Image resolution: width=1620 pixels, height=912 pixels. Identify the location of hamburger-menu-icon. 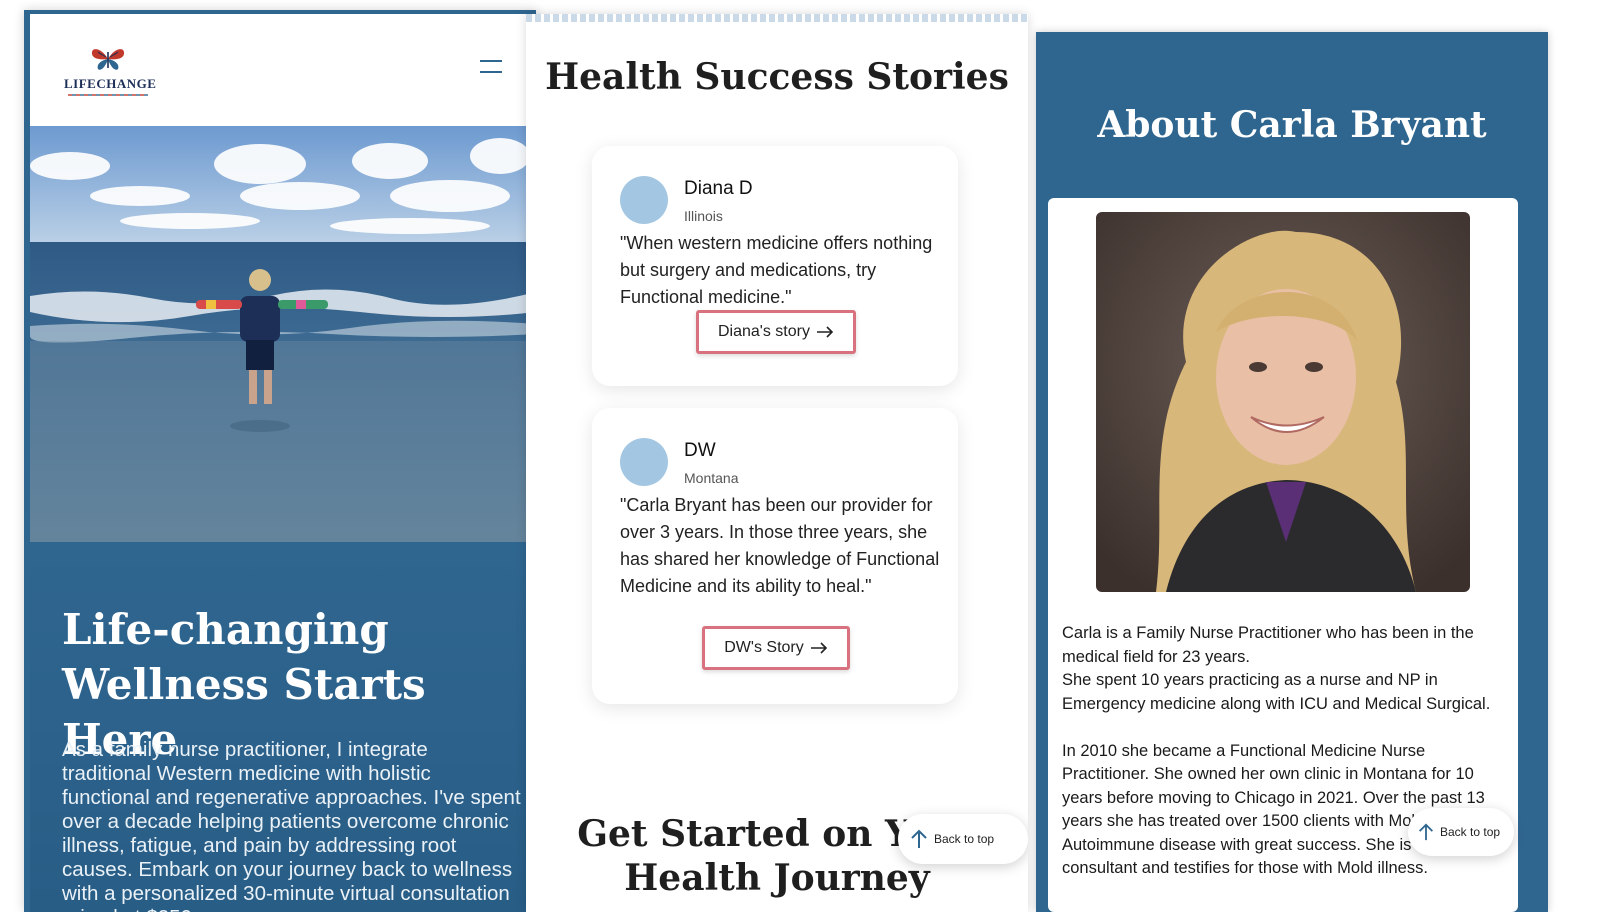
(492, 70).